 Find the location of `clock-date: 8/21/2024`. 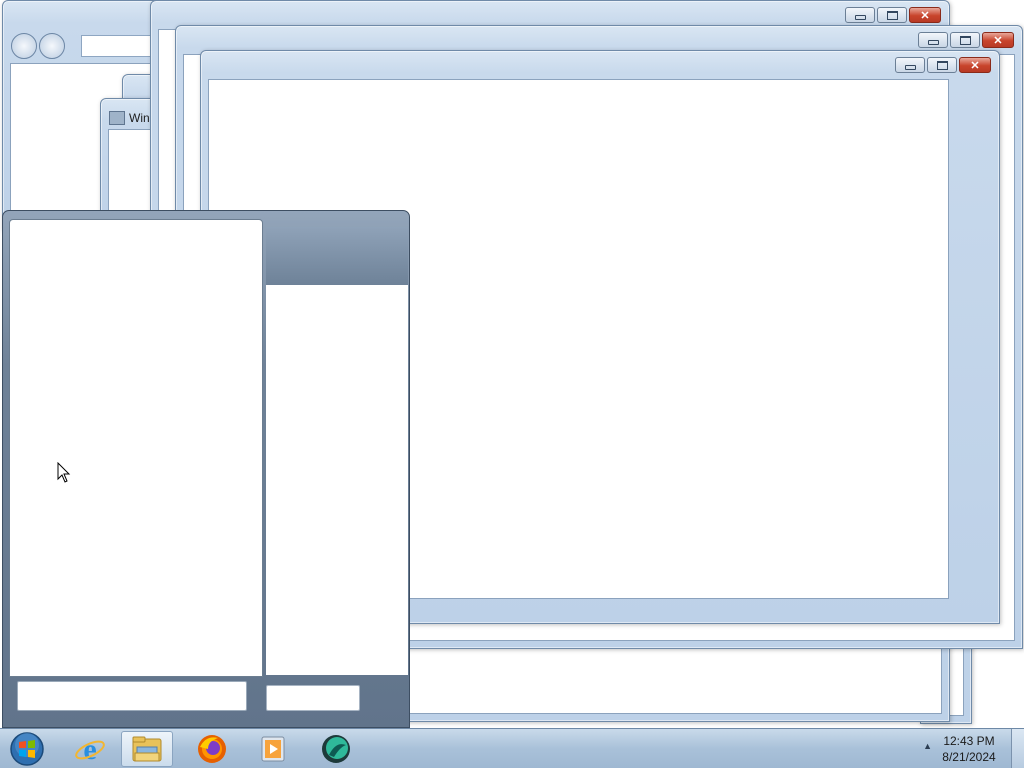

clock-date: 8/21/2024 is located at coordinates (969, 757).